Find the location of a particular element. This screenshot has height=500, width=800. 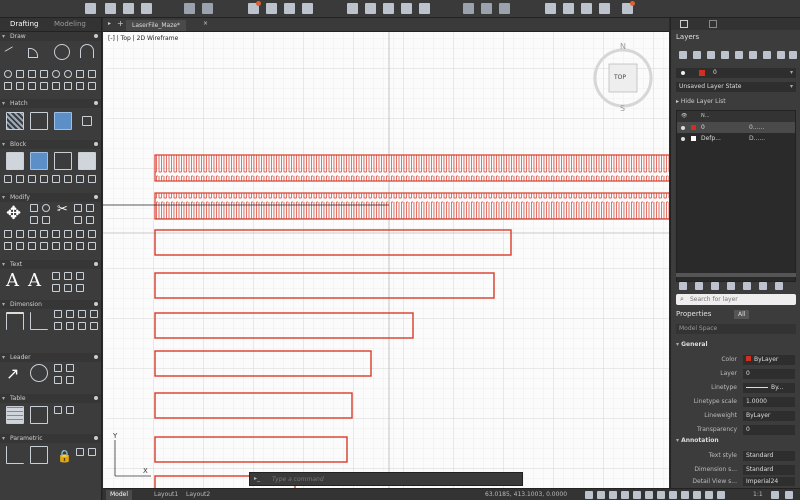

boundary-fill-icon is located at coordinates (63, 121).